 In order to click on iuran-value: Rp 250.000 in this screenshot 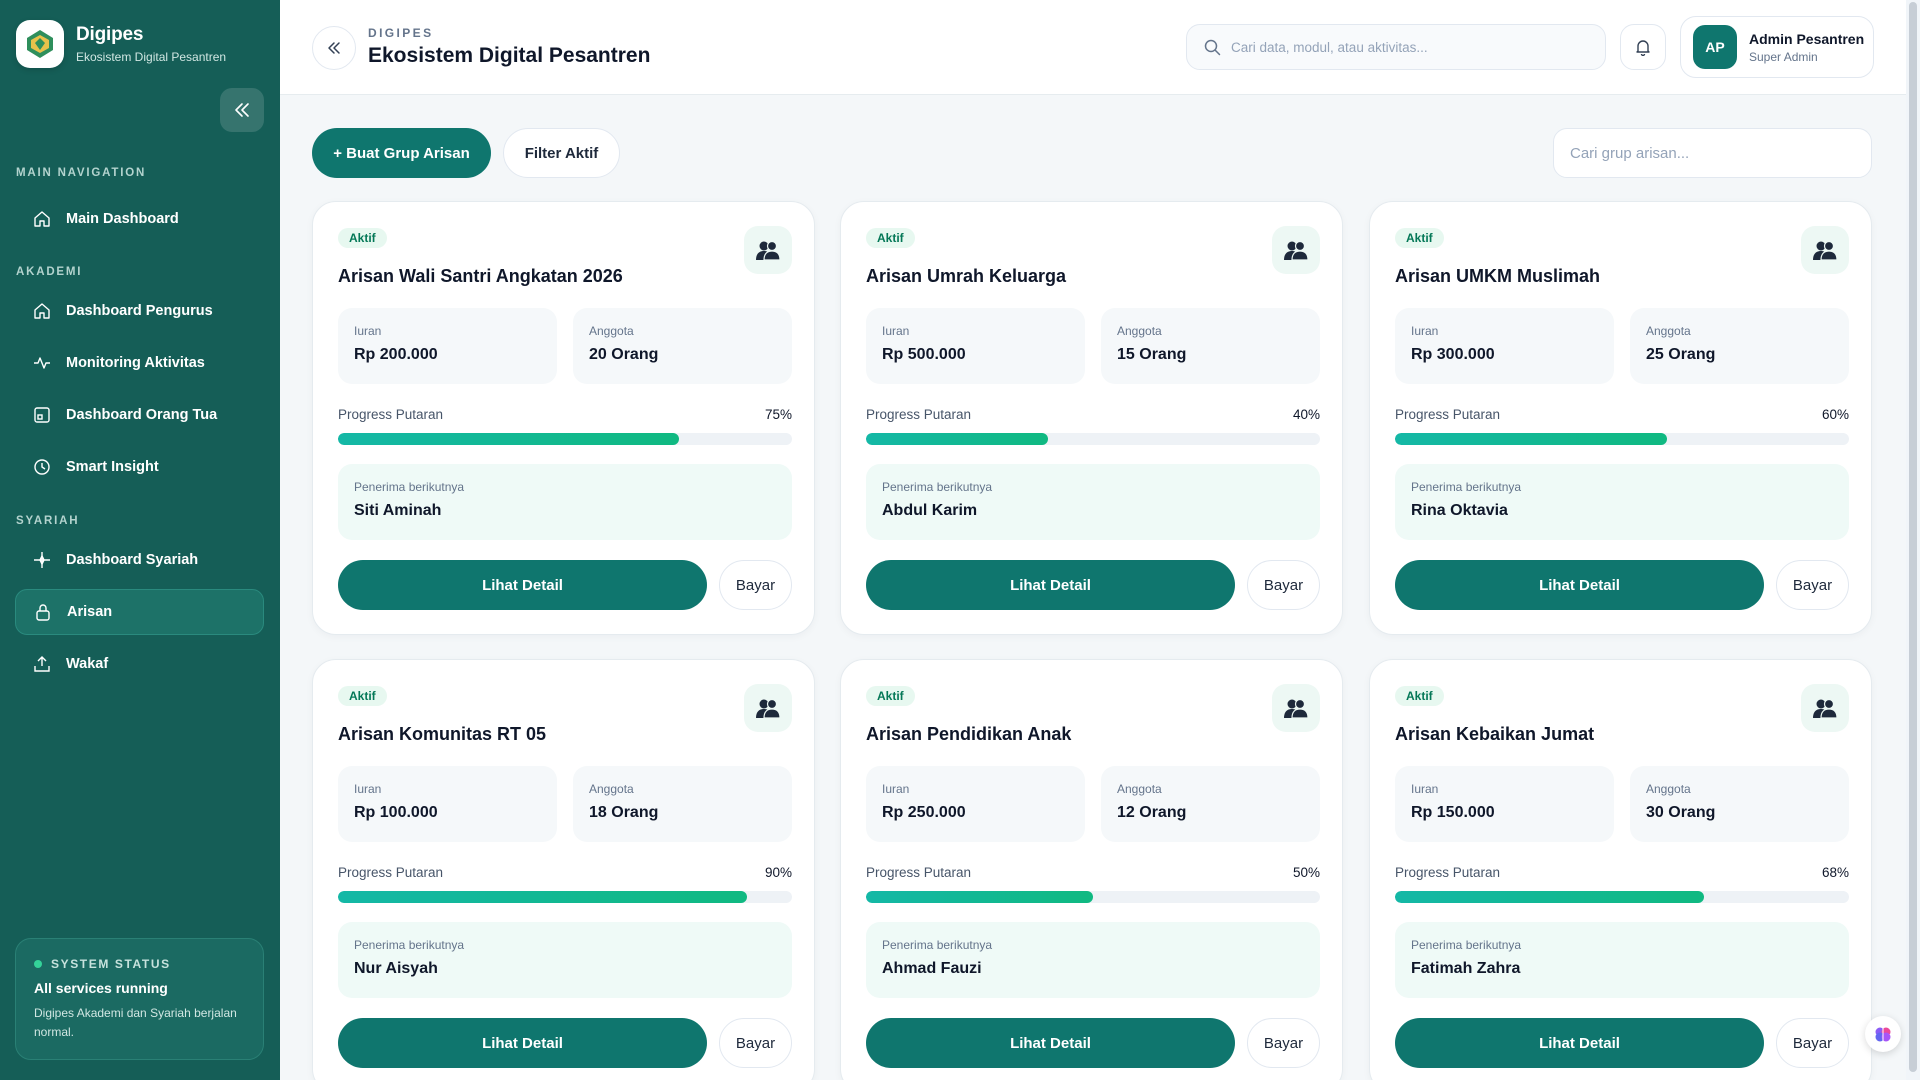, I will do `click(924, 812)`.